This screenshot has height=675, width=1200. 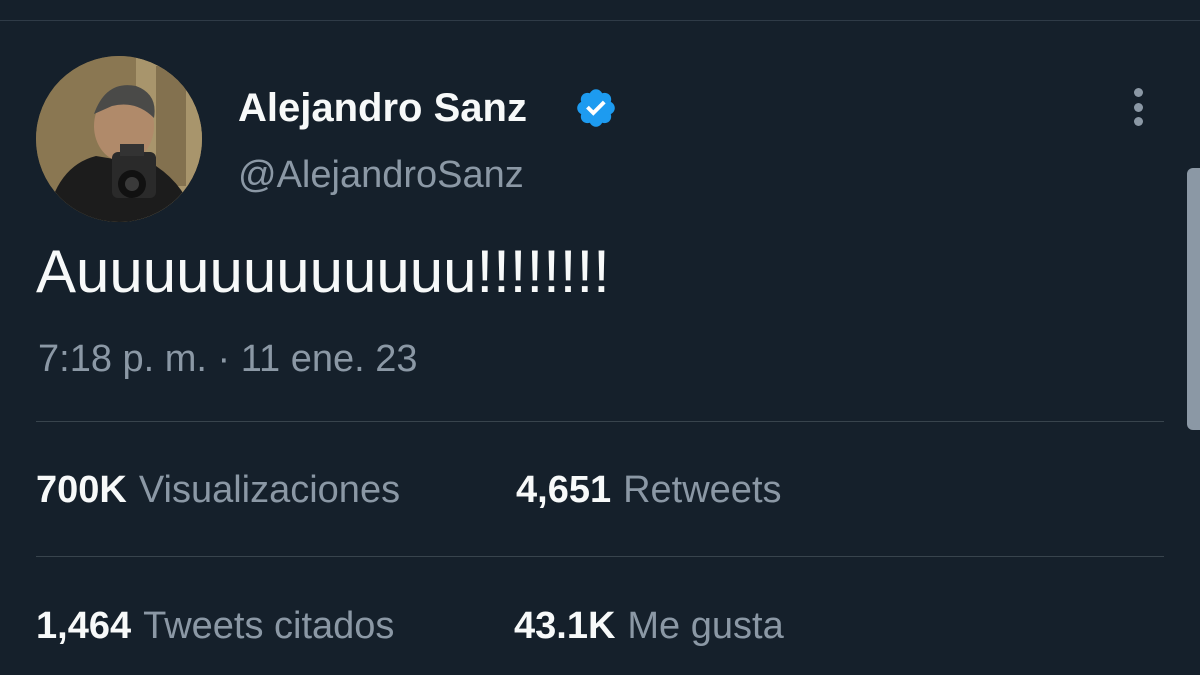 I want to click on views-count: 700K, so click(x=81, y=490).